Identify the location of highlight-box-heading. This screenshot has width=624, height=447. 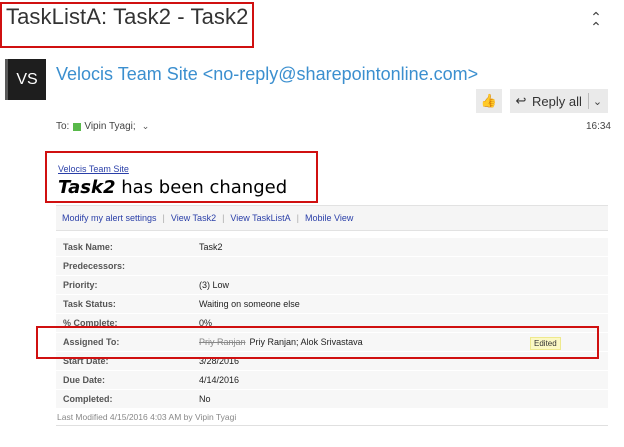
(181, 177).